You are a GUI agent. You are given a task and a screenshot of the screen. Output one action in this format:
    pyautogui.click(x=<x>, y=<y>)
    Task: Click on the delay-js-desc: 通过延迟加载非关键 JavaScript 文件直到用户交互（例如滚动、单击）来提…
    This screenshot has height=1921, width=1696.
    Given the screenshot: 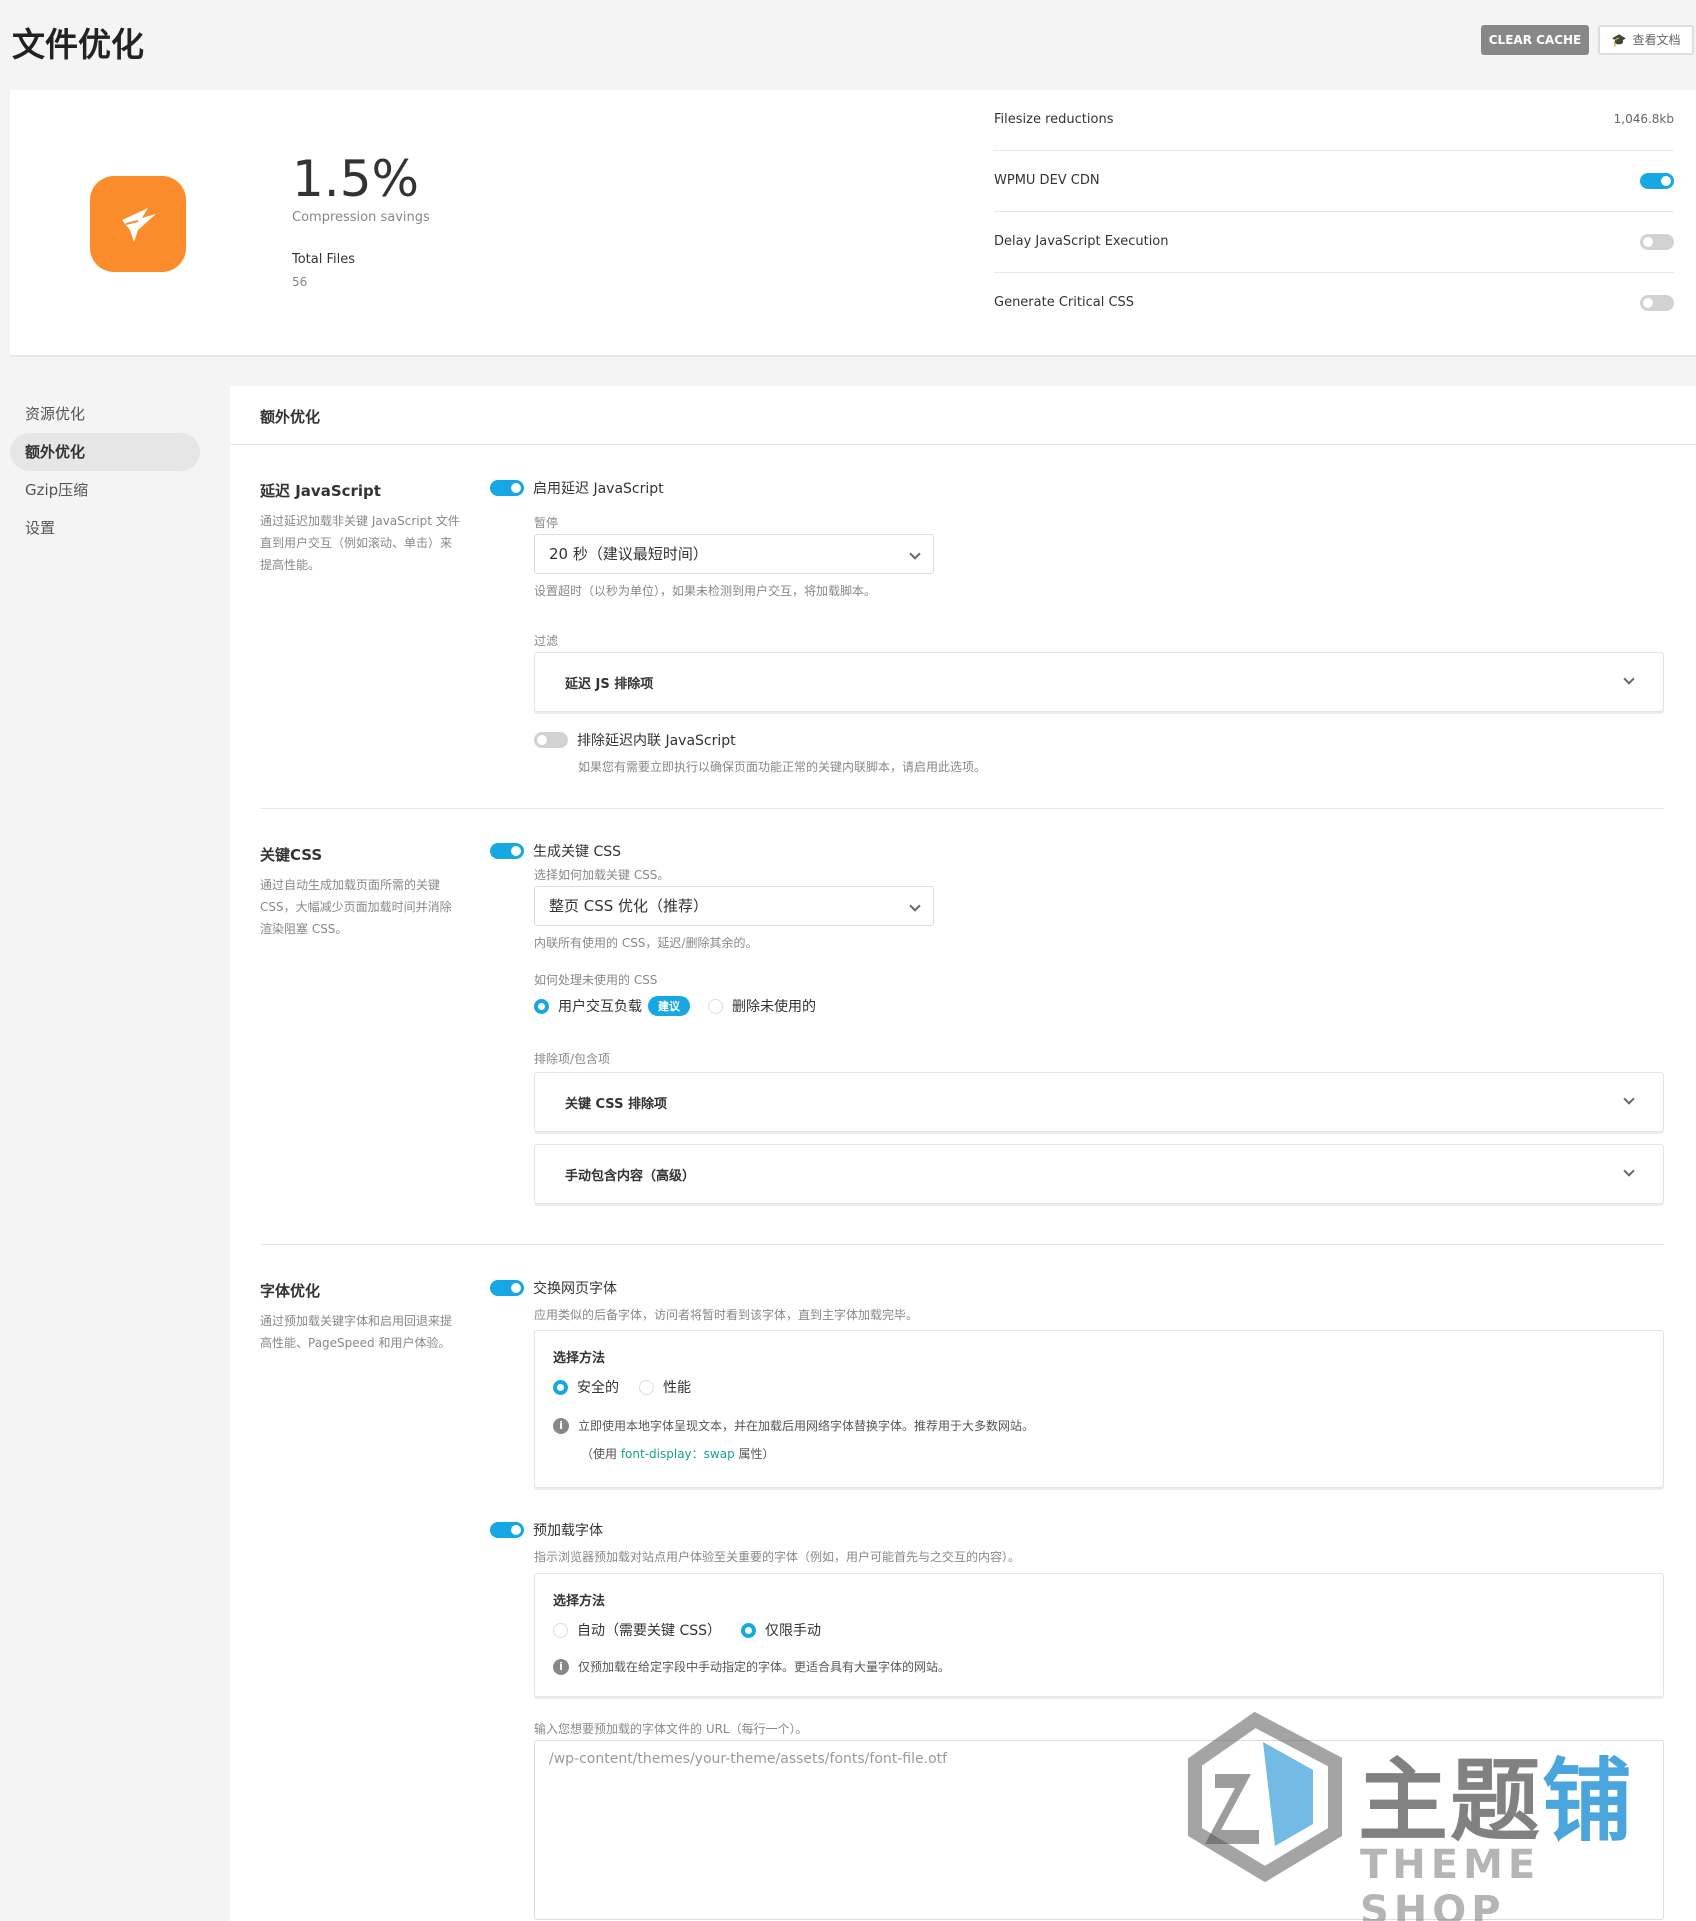 What is the action you would take?
    pyautogui.click(x=360, y=543)
    